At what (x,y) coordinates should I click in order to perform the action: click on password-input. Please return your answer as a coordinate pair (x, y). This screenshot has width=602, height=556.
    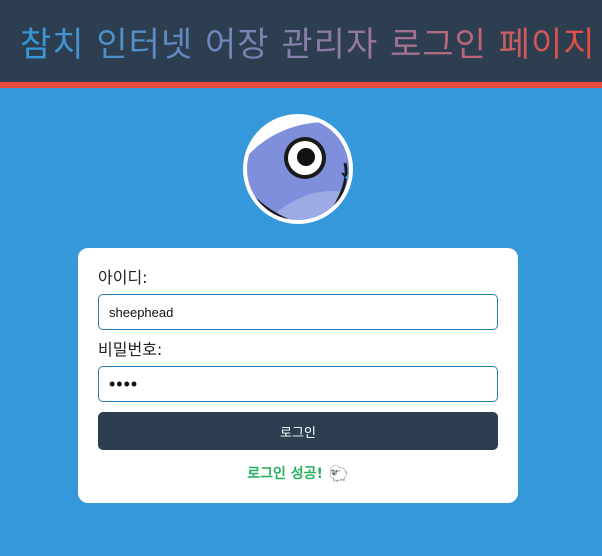
    Looking at the image, I should click on (298, 384).